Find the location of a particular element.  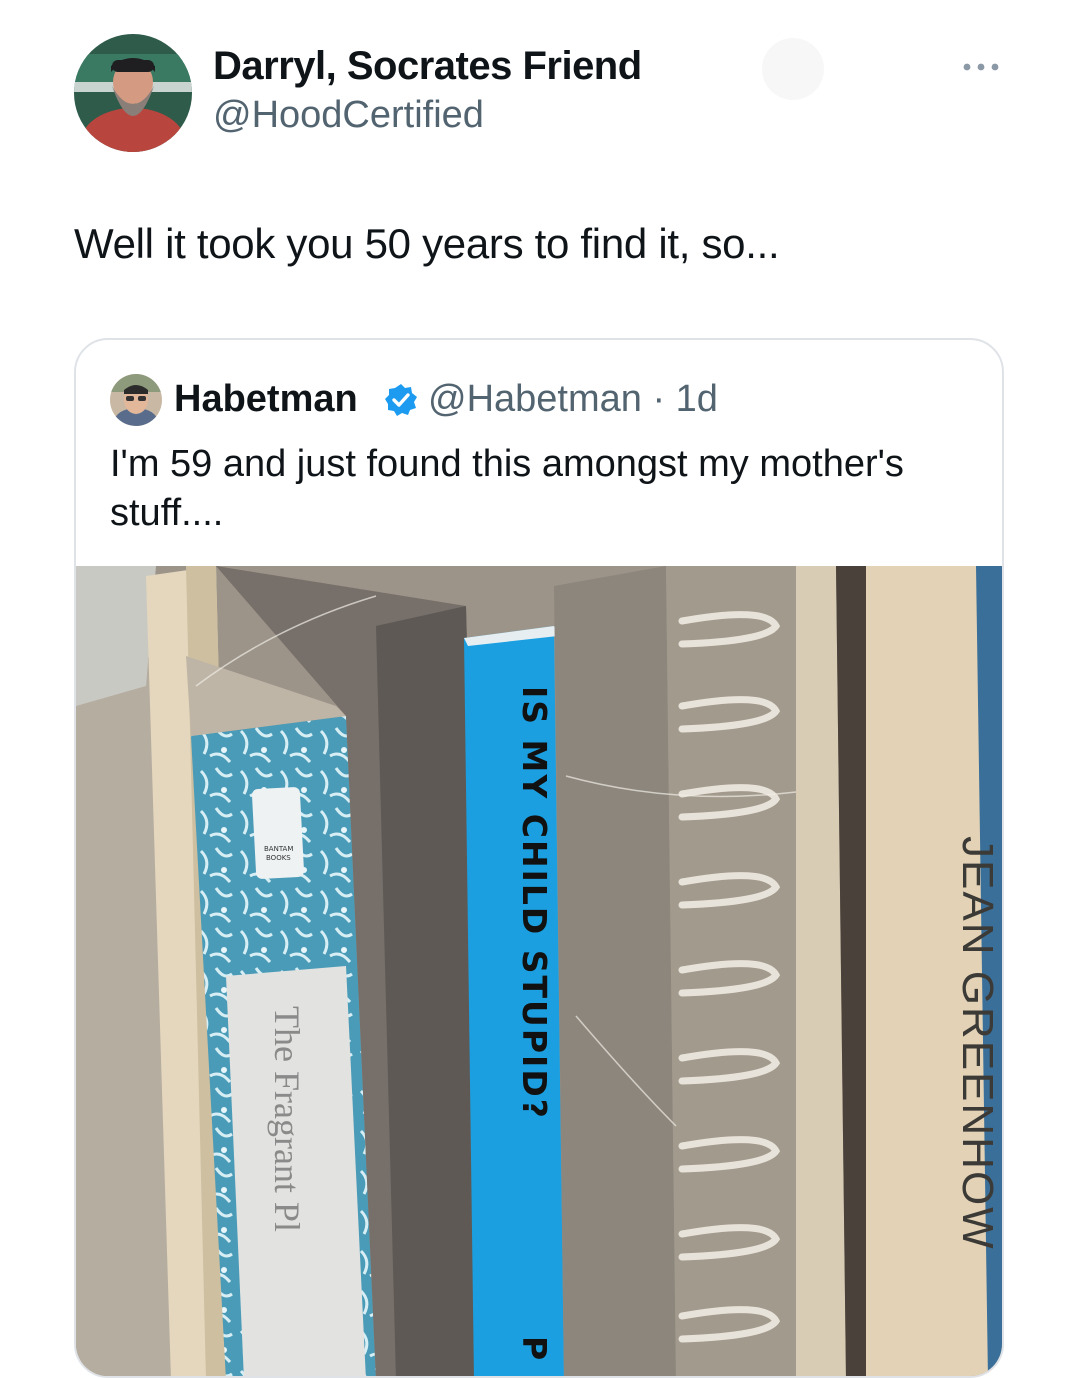

book-spine-title: IS MY CHILD STUPID? is located at coordinates (534, 903).